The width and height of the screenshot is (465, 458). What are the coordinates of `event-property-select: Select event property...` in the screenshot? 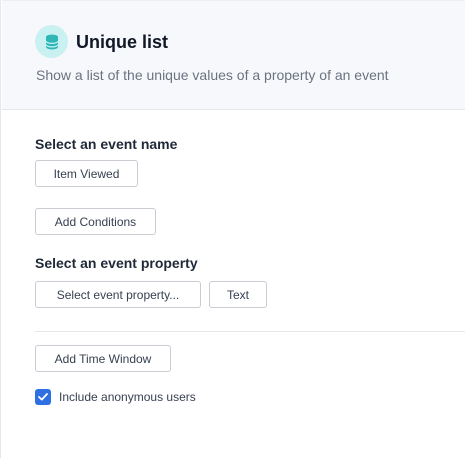 It's located at (118, 294).